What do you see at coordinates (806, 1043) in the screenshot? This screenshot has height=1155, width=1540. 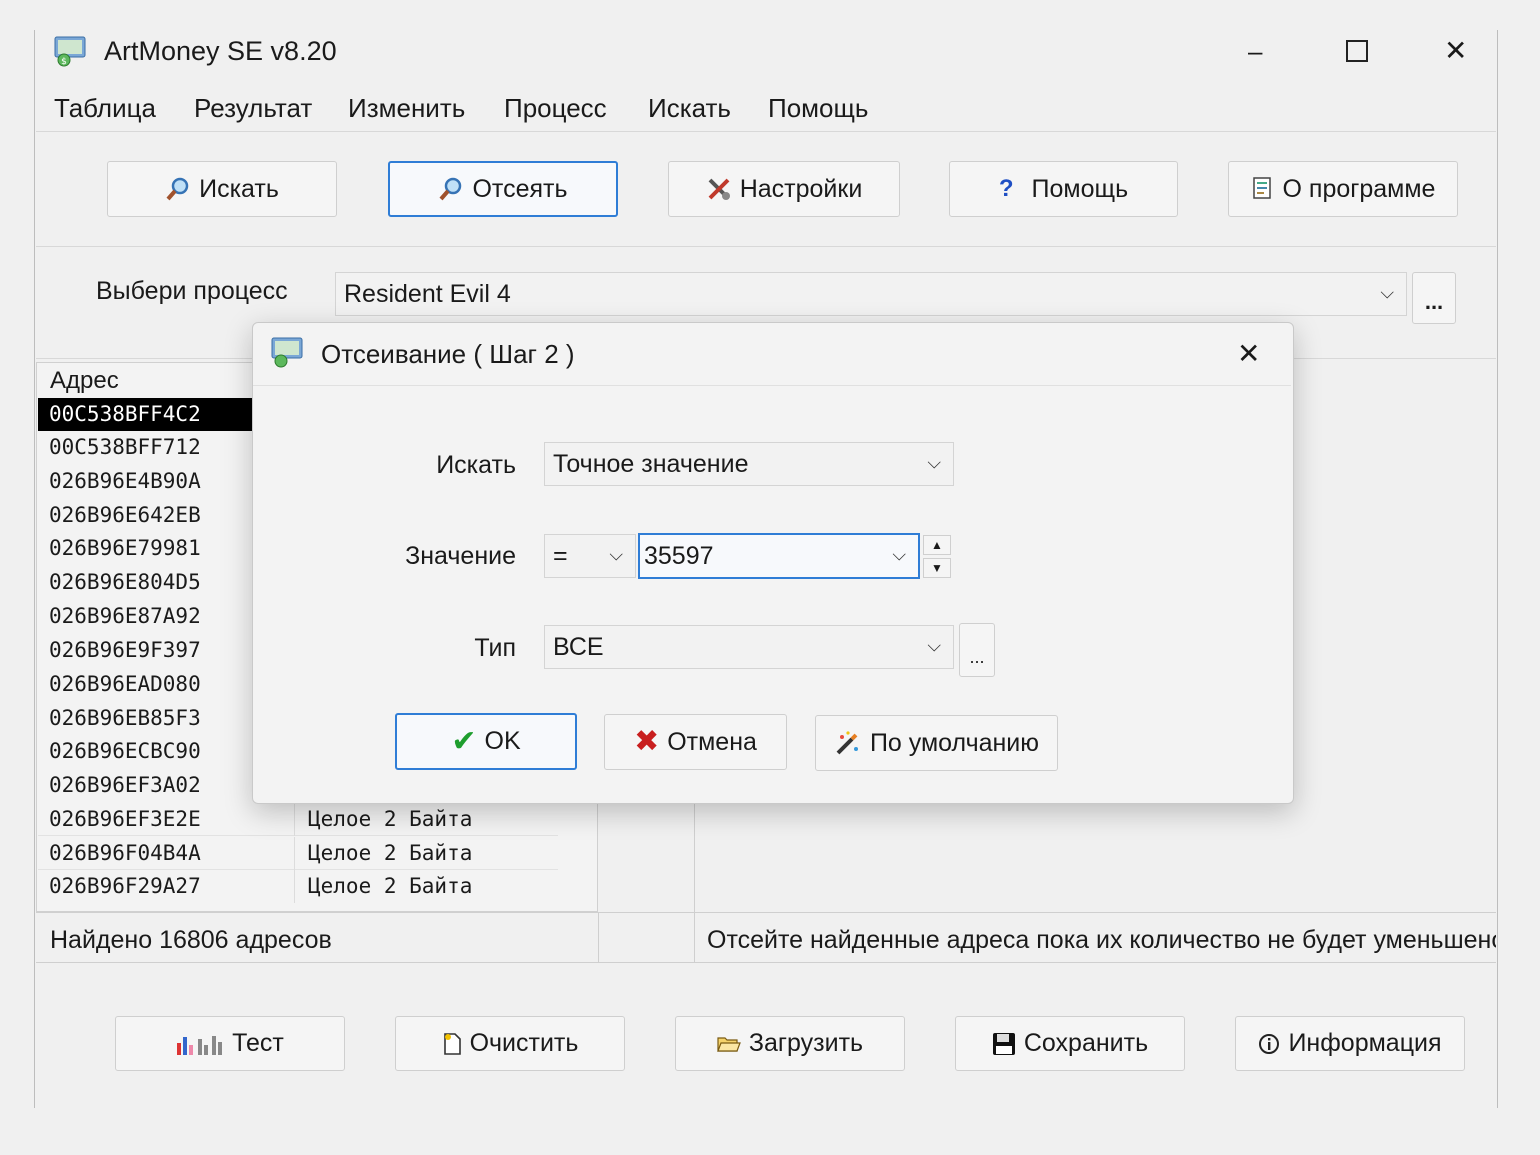 I see `load-button-label: Загрузить` at bounding box center [806, 1043].